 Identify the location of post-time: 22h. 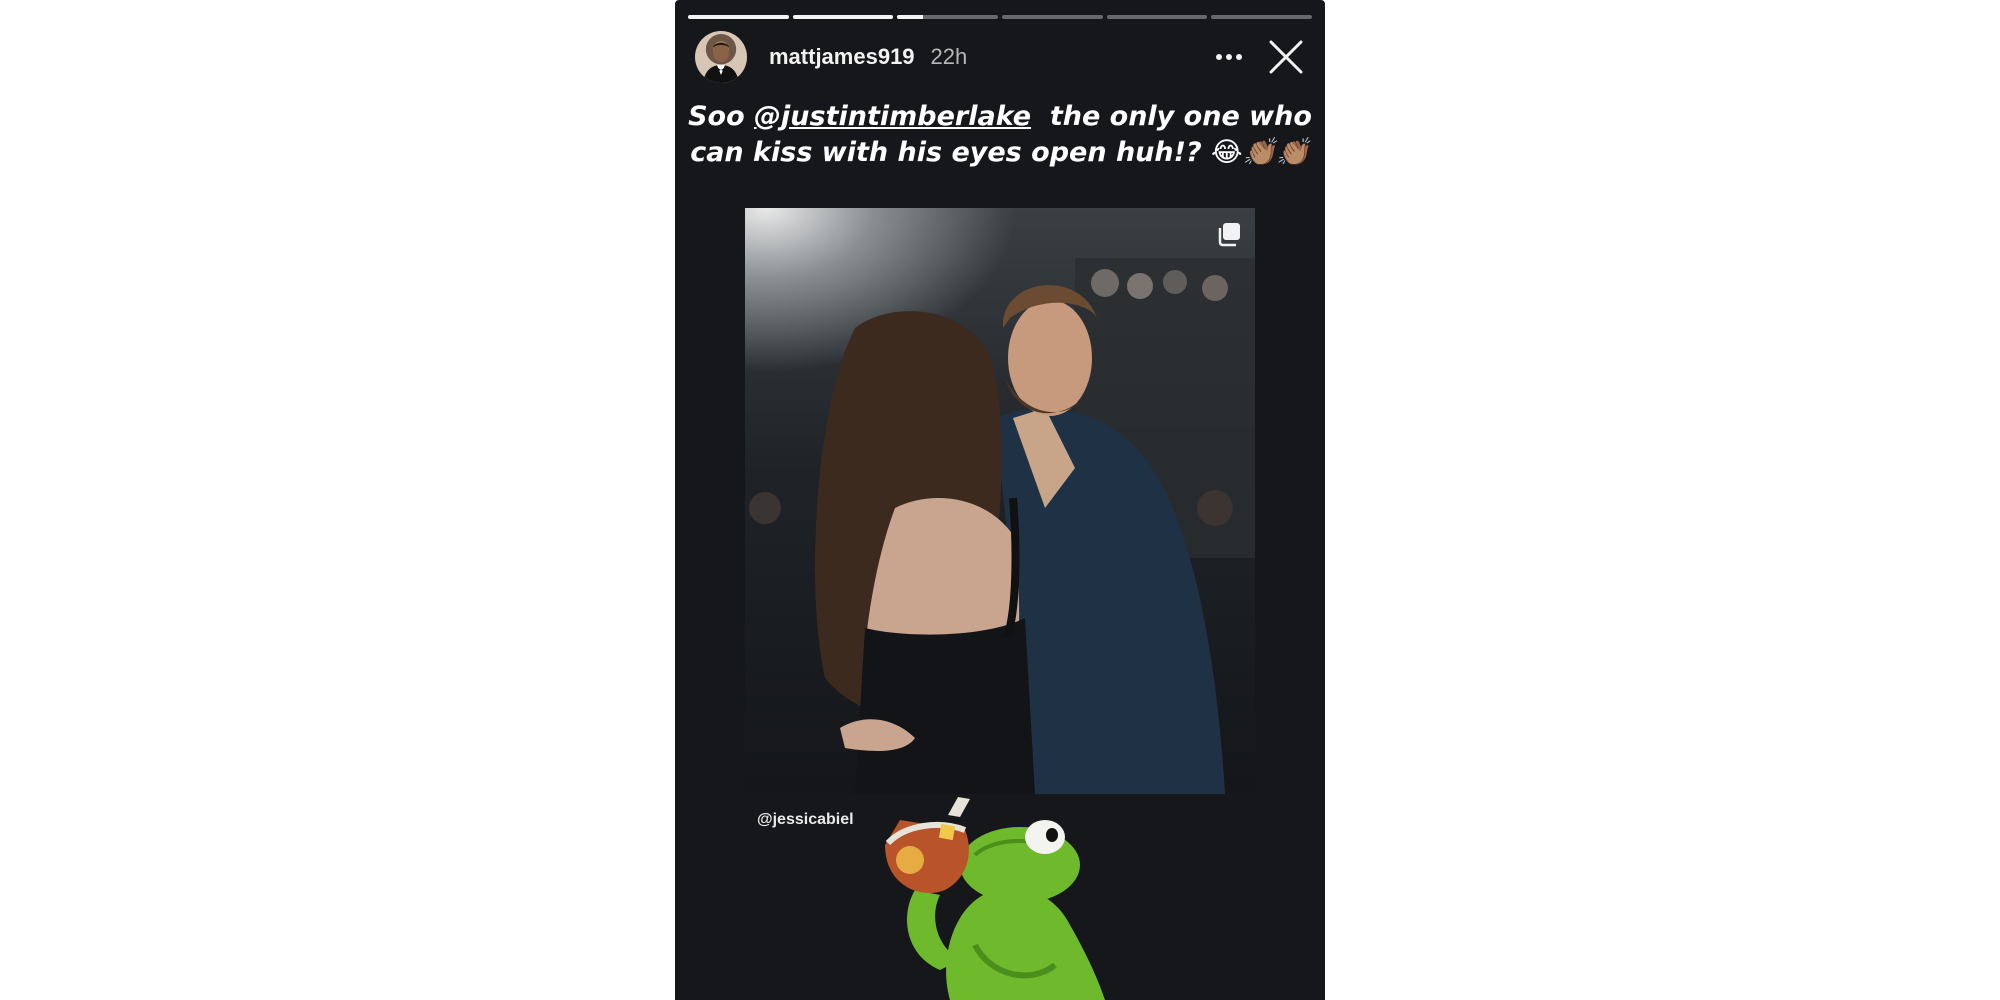
(949, 56).